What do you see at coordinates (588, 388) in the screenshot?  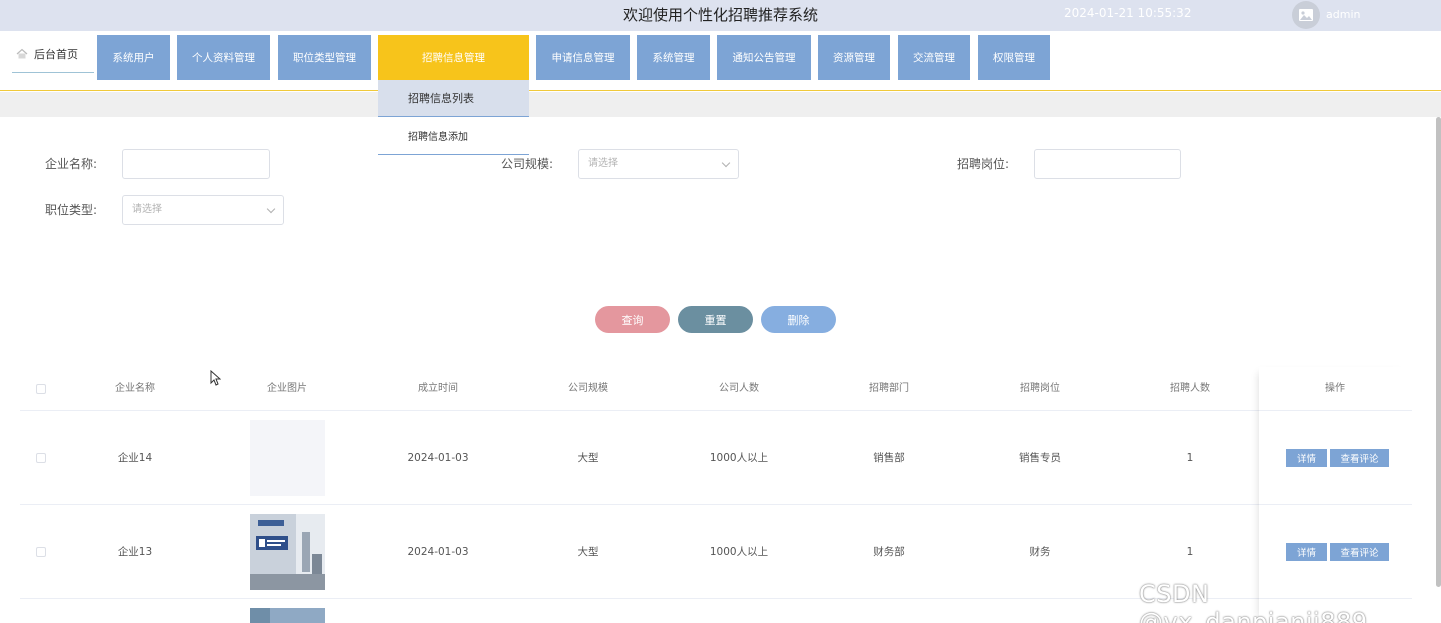 I see `col-company-size: 公司规模` at bounding box center [588, 388].